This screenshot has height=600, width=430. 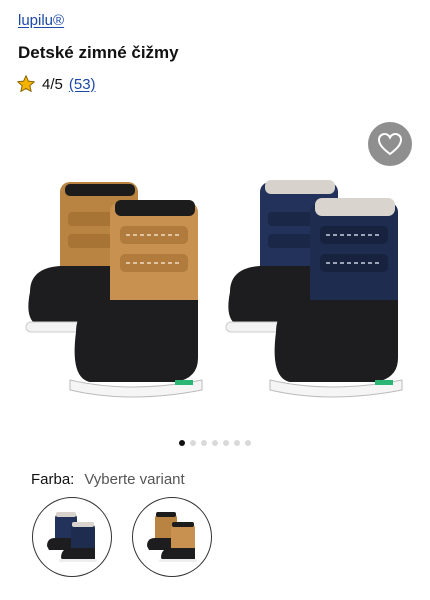 What do you see at coordinates (98, 52) in the screenshot?
I see `product-title: Detské zimné čižmy` at bounding box center [98, 52].